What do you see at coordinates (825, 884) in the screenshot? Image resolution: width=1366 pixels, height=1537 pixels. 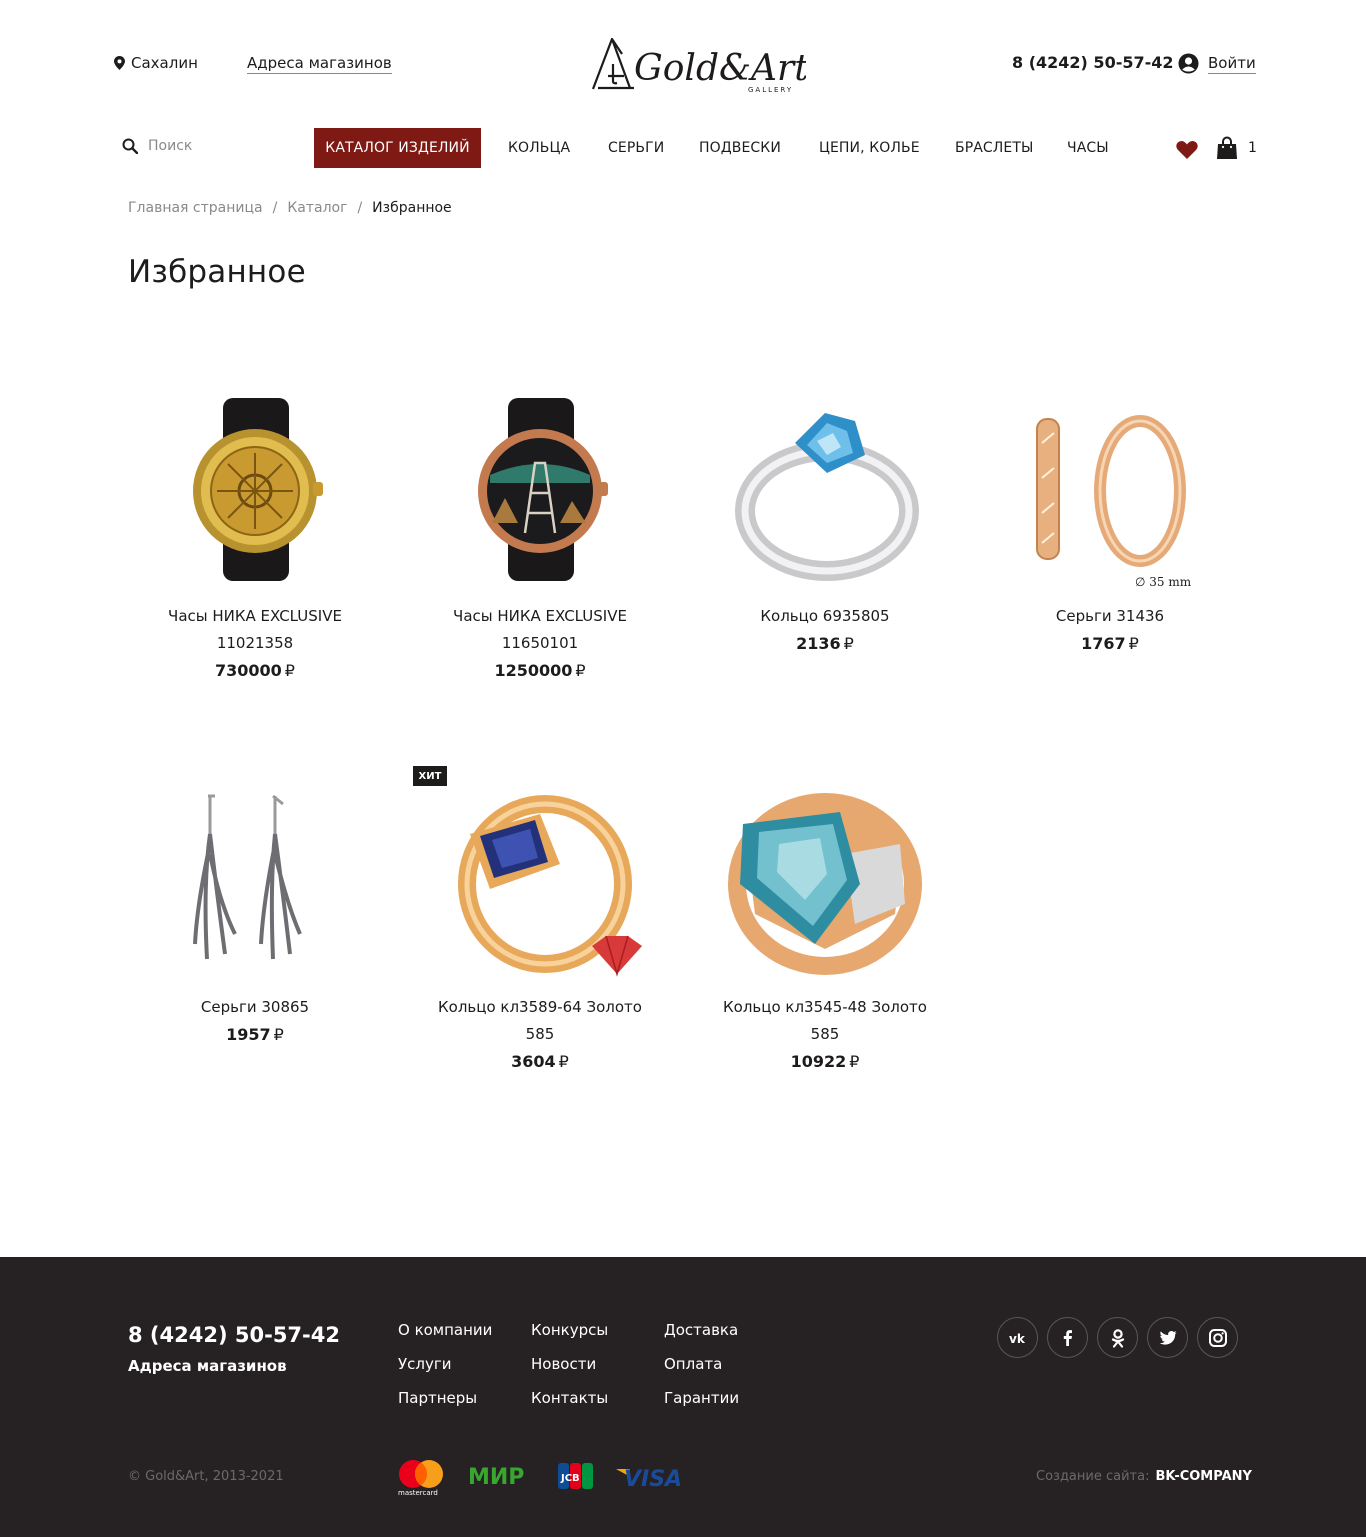 I see `gold-ring-topaz-image` at bounding box center [825, 884].